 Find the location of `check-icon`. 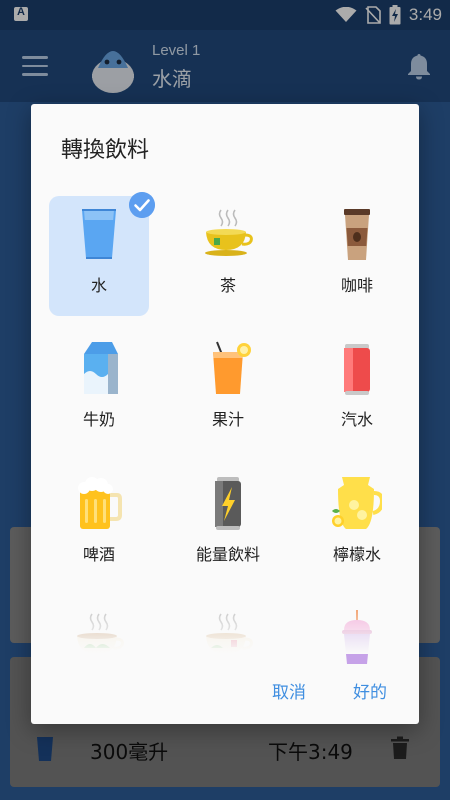

check-icon is located at coordinates (142, 205).